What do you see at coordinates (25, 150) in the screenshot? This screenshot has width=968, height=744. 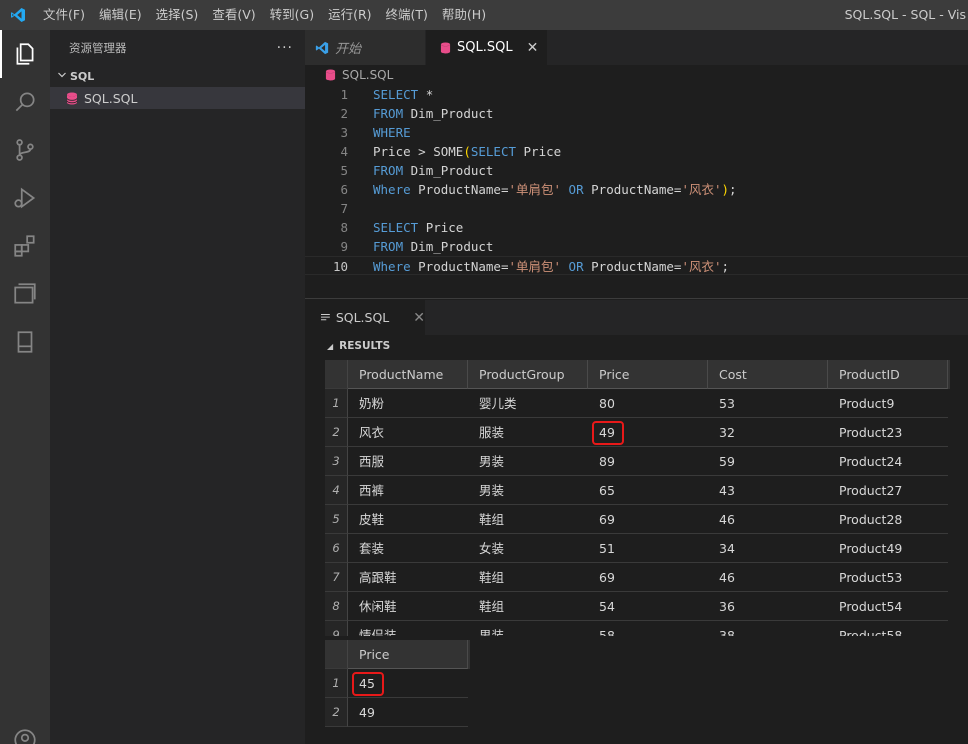 I see `source-control-icon` at bounding box center [25, 150].